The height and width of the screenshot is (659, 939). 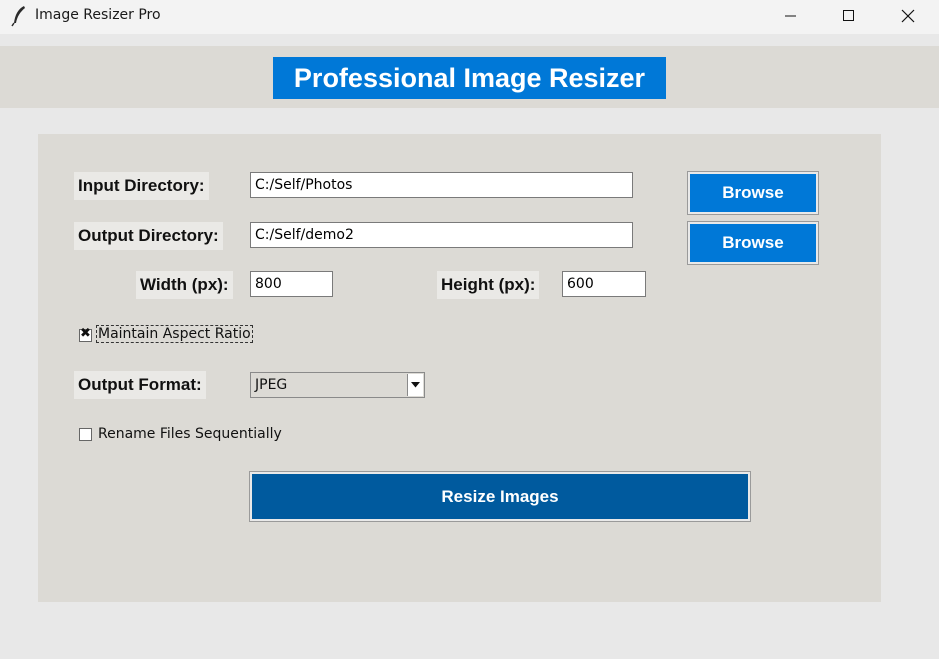 I want to click on maximize-button, so click(x=849, y=16).